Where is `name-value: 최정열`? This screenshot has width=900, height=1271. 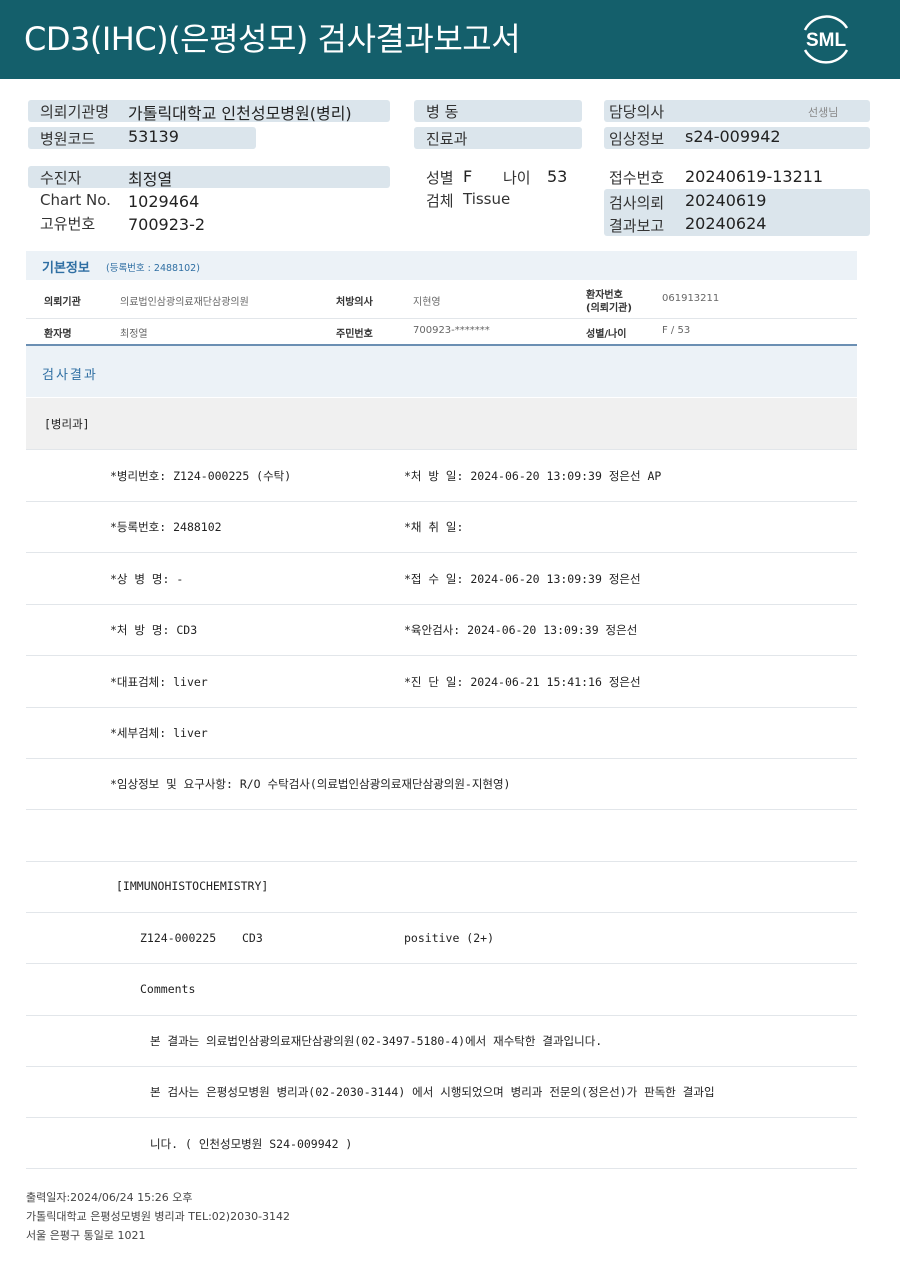 name-value: 최정열 is located at coordinates (134, 334).